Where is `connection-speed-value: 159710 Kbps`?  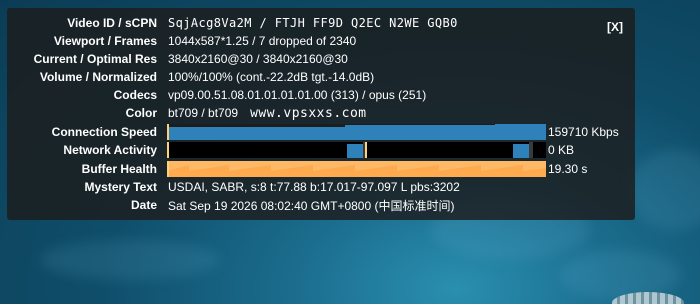 connection-speed-value: 159710 Kbps is located at coordinates (583, 132).